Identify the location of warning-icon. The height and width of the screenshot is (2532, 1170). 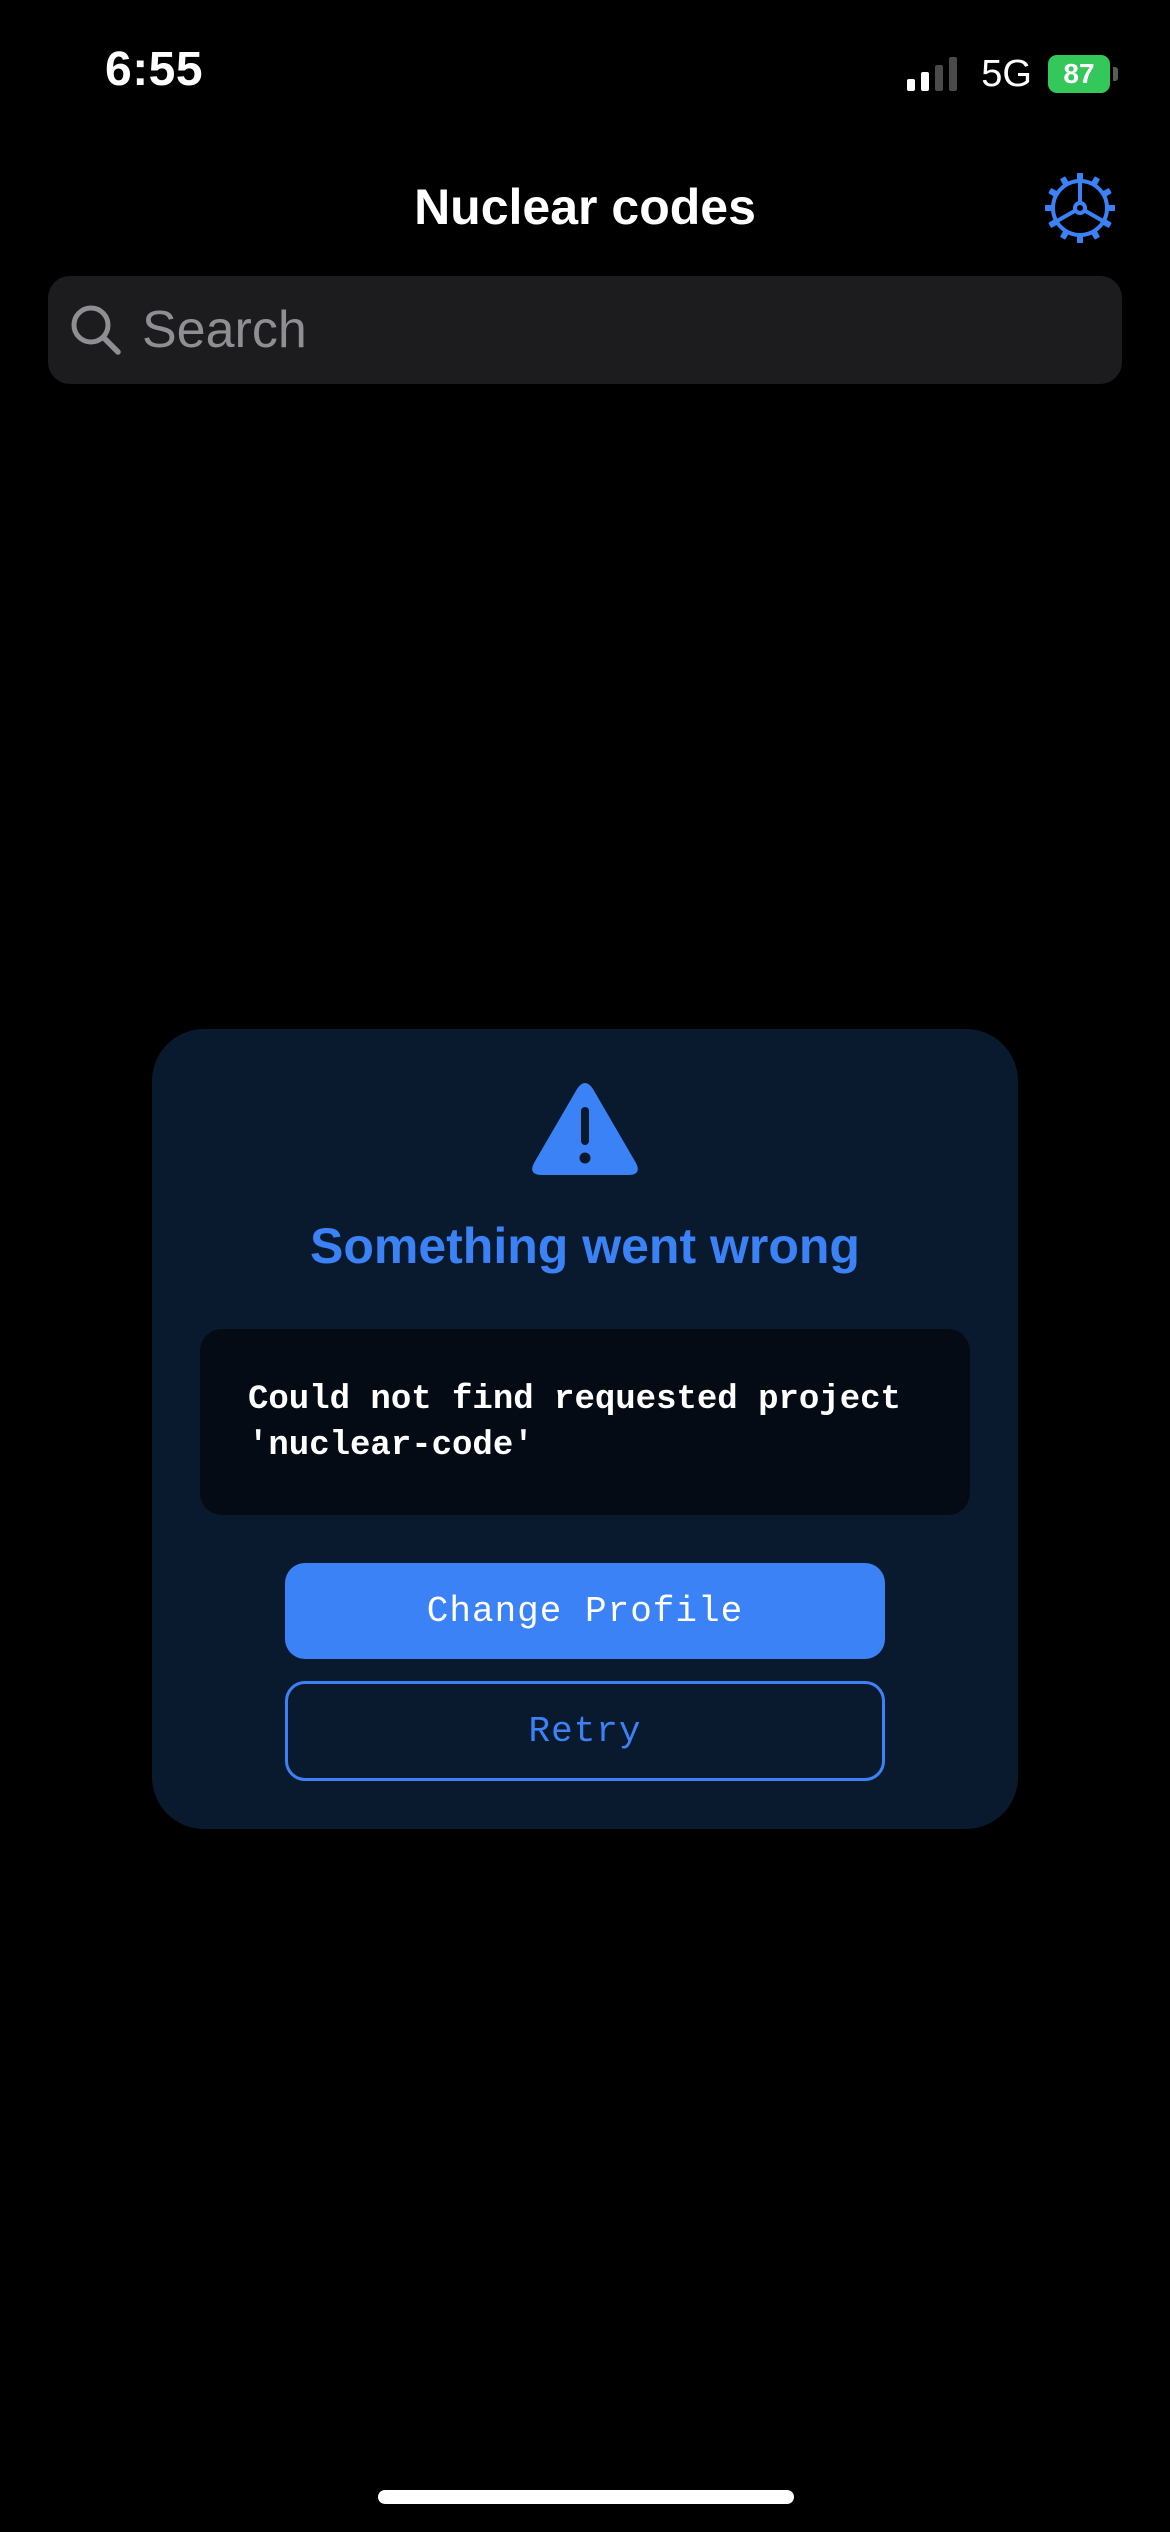
(585, 1129).